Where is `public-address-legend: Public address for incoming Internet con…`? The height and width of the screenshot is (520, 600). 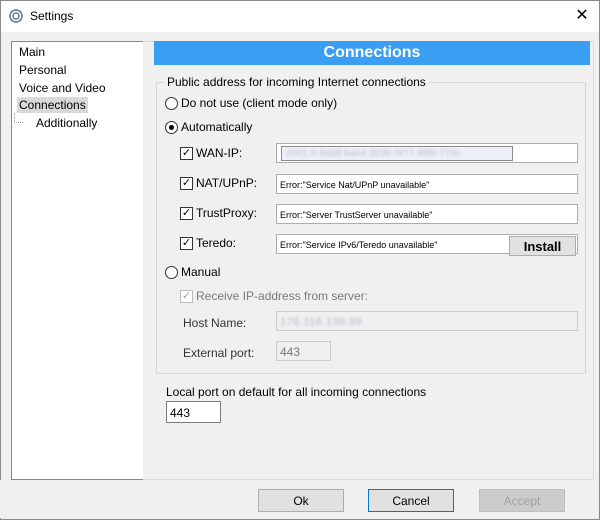 public-address-legend: Public address for incoming Internet con… is located at coordinates (296, 82).